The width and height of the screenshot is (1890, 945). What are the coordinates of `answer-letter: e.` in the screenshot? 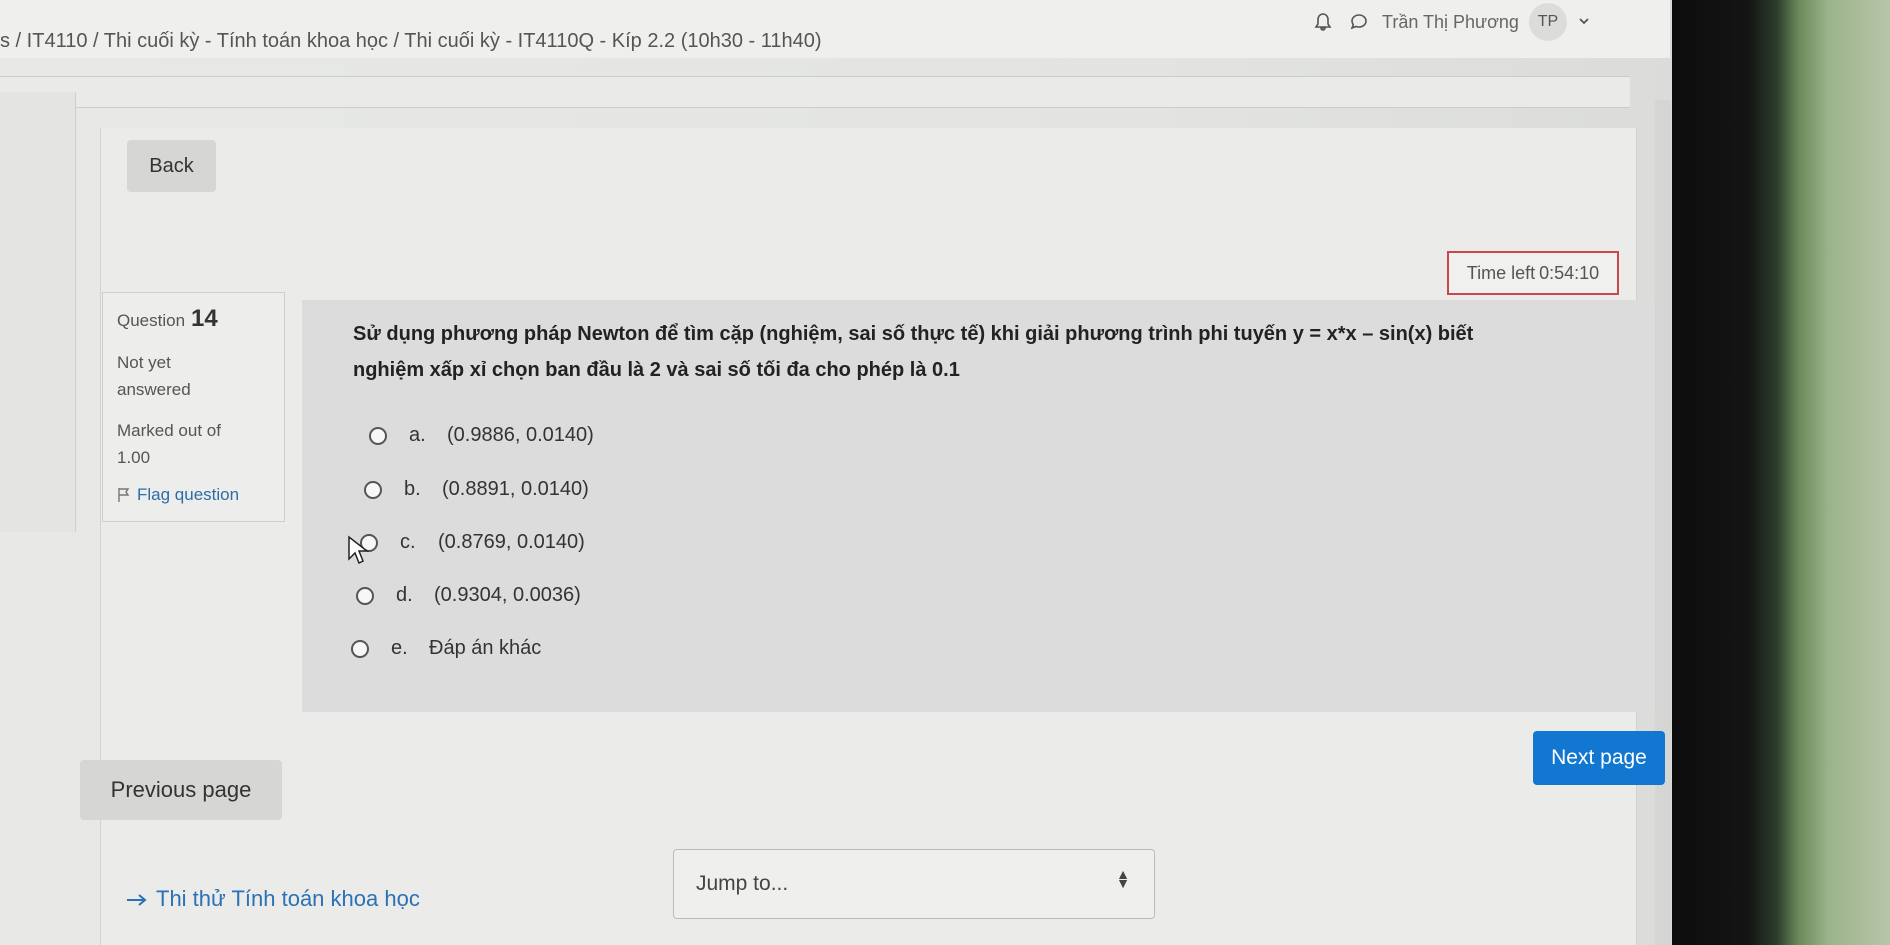 It's located at (399, 648).